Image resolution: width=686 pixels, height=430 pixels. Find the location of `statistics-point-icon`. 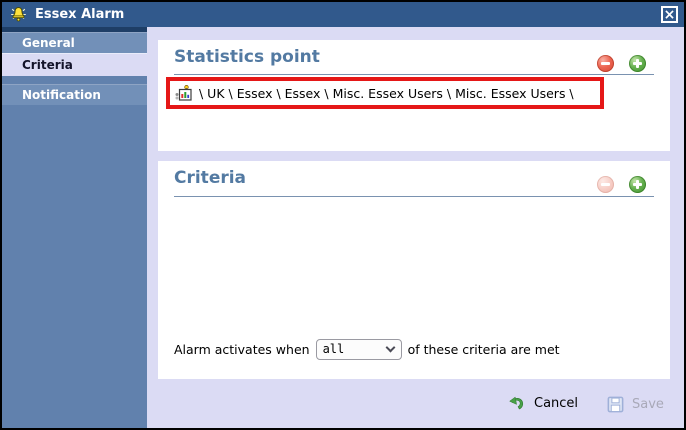

statistics-point-icon is located at coordinates (183, 93).